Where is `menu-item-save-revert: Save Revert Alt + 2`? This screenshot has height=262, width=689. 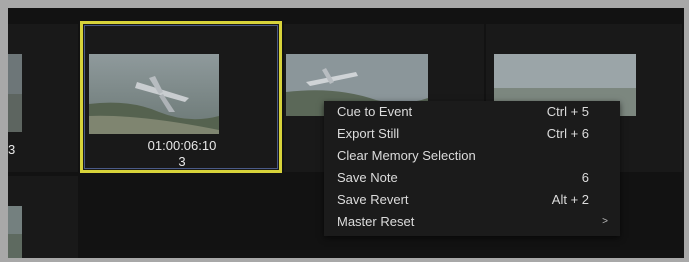 menu-item-save-revert: Save Revert Alt + 2 is located at coordinates (472, 200).